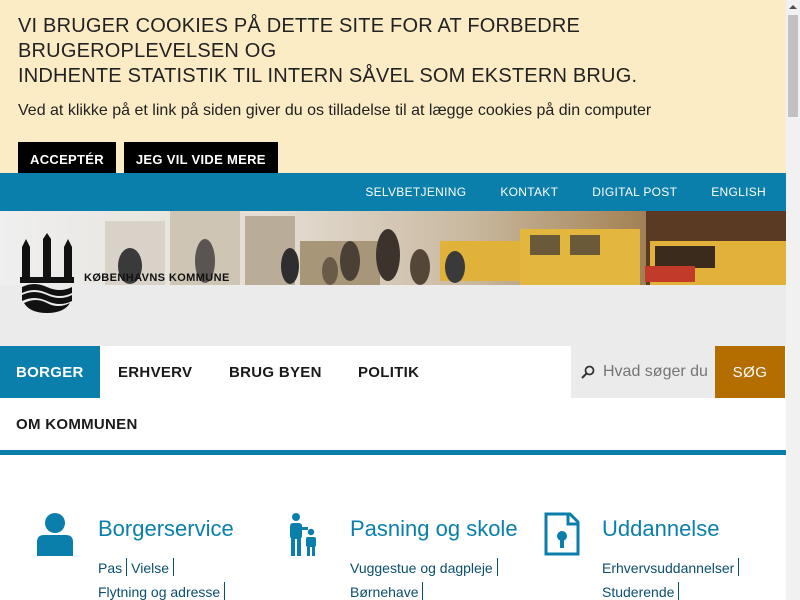 Image resolution: width=800 pixels, height=600 pixels. I want to click on section-links: Pas Vielse Flytning og adresse, so click(163, 579).